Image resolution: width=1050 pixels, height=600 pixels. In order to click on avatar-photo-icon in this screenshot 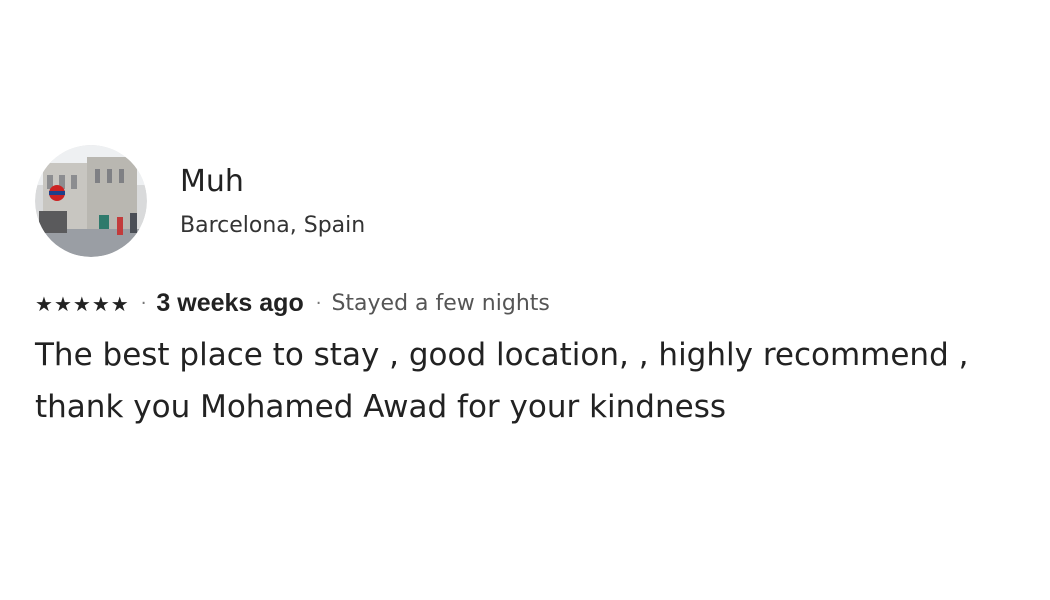, I will do `click(91, 201)`.